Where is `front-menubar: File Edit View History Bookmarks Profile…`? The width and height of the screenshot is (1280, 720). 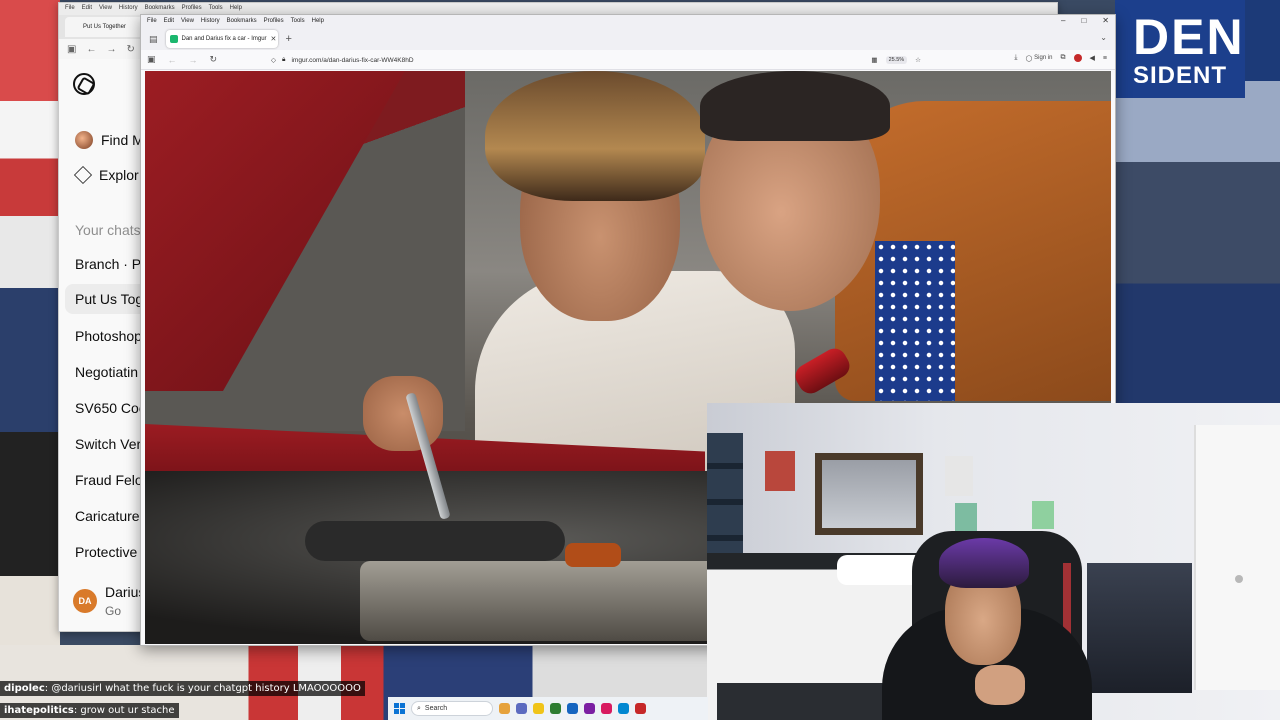
front-menubar: File Edit View History Bookmarks Profile… is located at coordinates (628, 21).